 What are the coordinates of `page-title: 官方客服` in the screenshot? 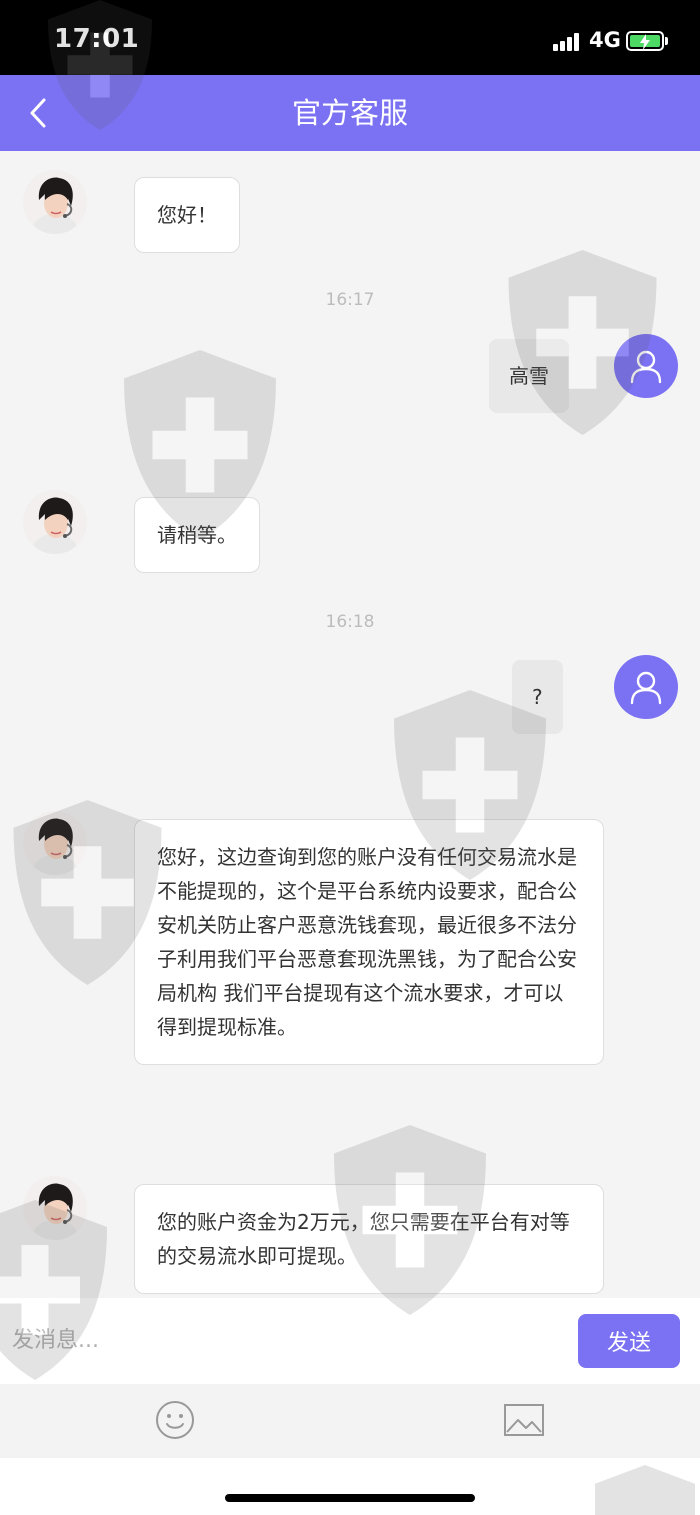 It's located at (349, 113).